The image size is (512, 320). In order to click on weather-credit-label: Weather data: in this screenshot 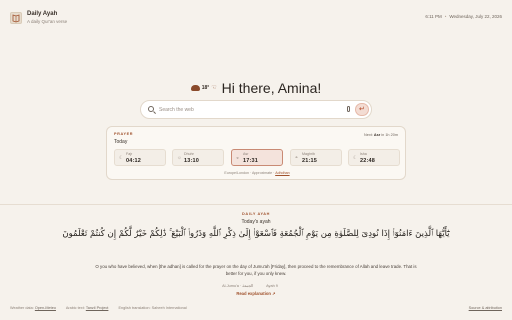, I will do `click(22, 308)`.